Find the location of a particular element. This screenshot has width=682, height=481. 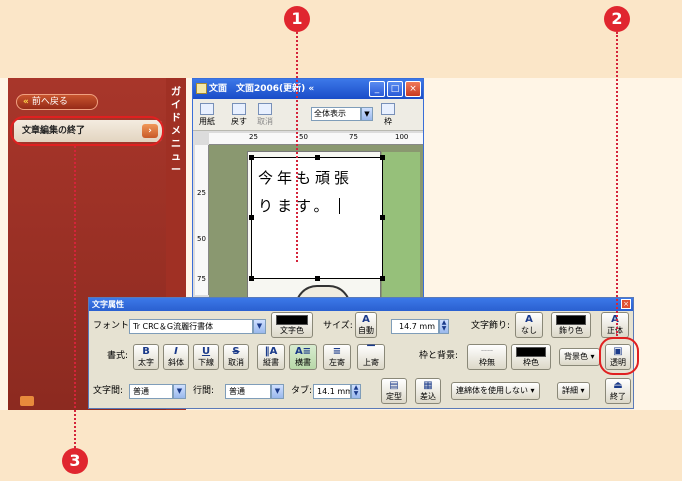

callout-2: 2 is located at coordinates (617, 19).